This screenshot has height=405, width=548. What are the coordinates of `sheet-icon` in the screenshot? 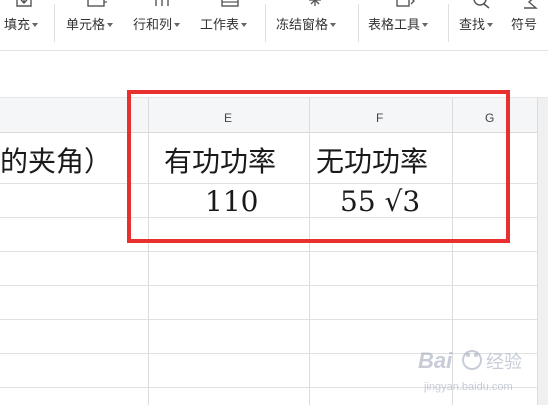 It's located at (230, 3).